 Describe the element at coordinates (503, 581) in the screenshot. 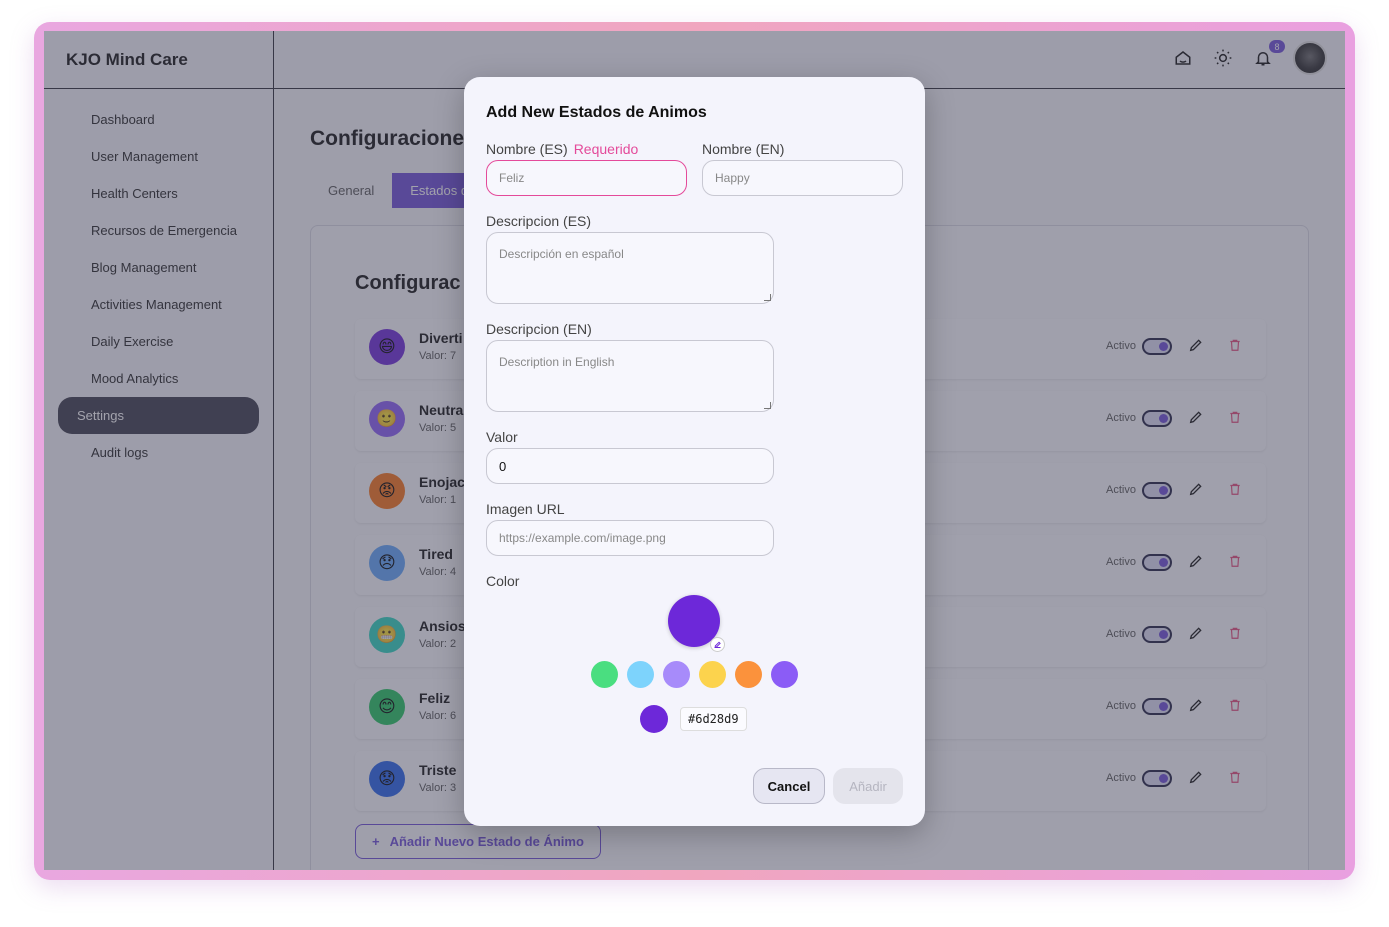

I see `color-label: Color` at that location.